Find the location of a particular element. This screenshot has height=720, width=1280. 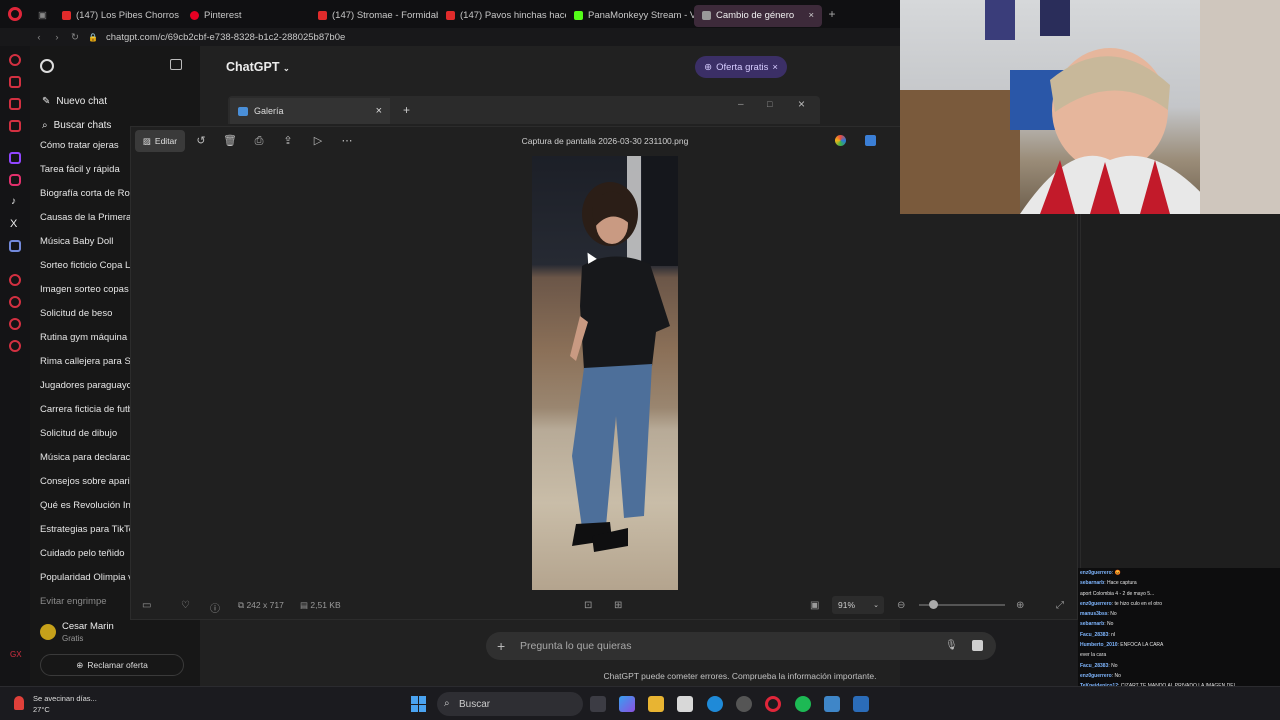

close-icon: × is located at coordinates (775, 67).